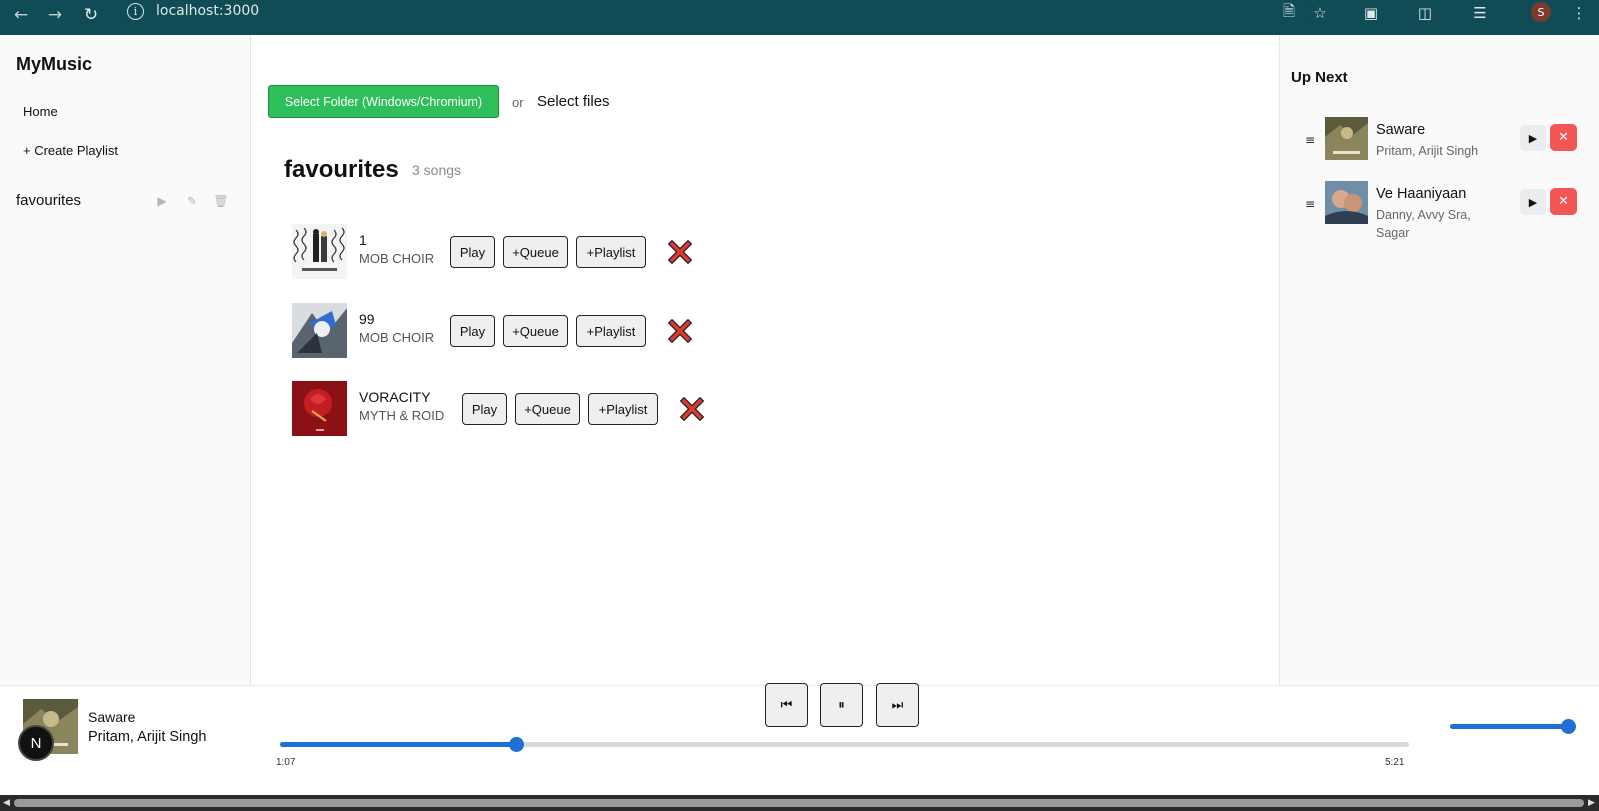 The image size is (1599, 811). I want to click on volume-level, so click(1509, 726).